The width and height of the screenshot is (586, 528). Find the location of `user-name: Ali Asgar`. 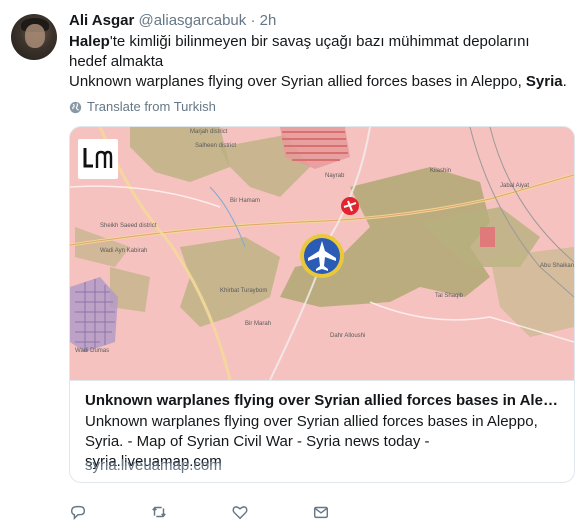

user-name: Ali Asgar is located at coordinates (101, 20).